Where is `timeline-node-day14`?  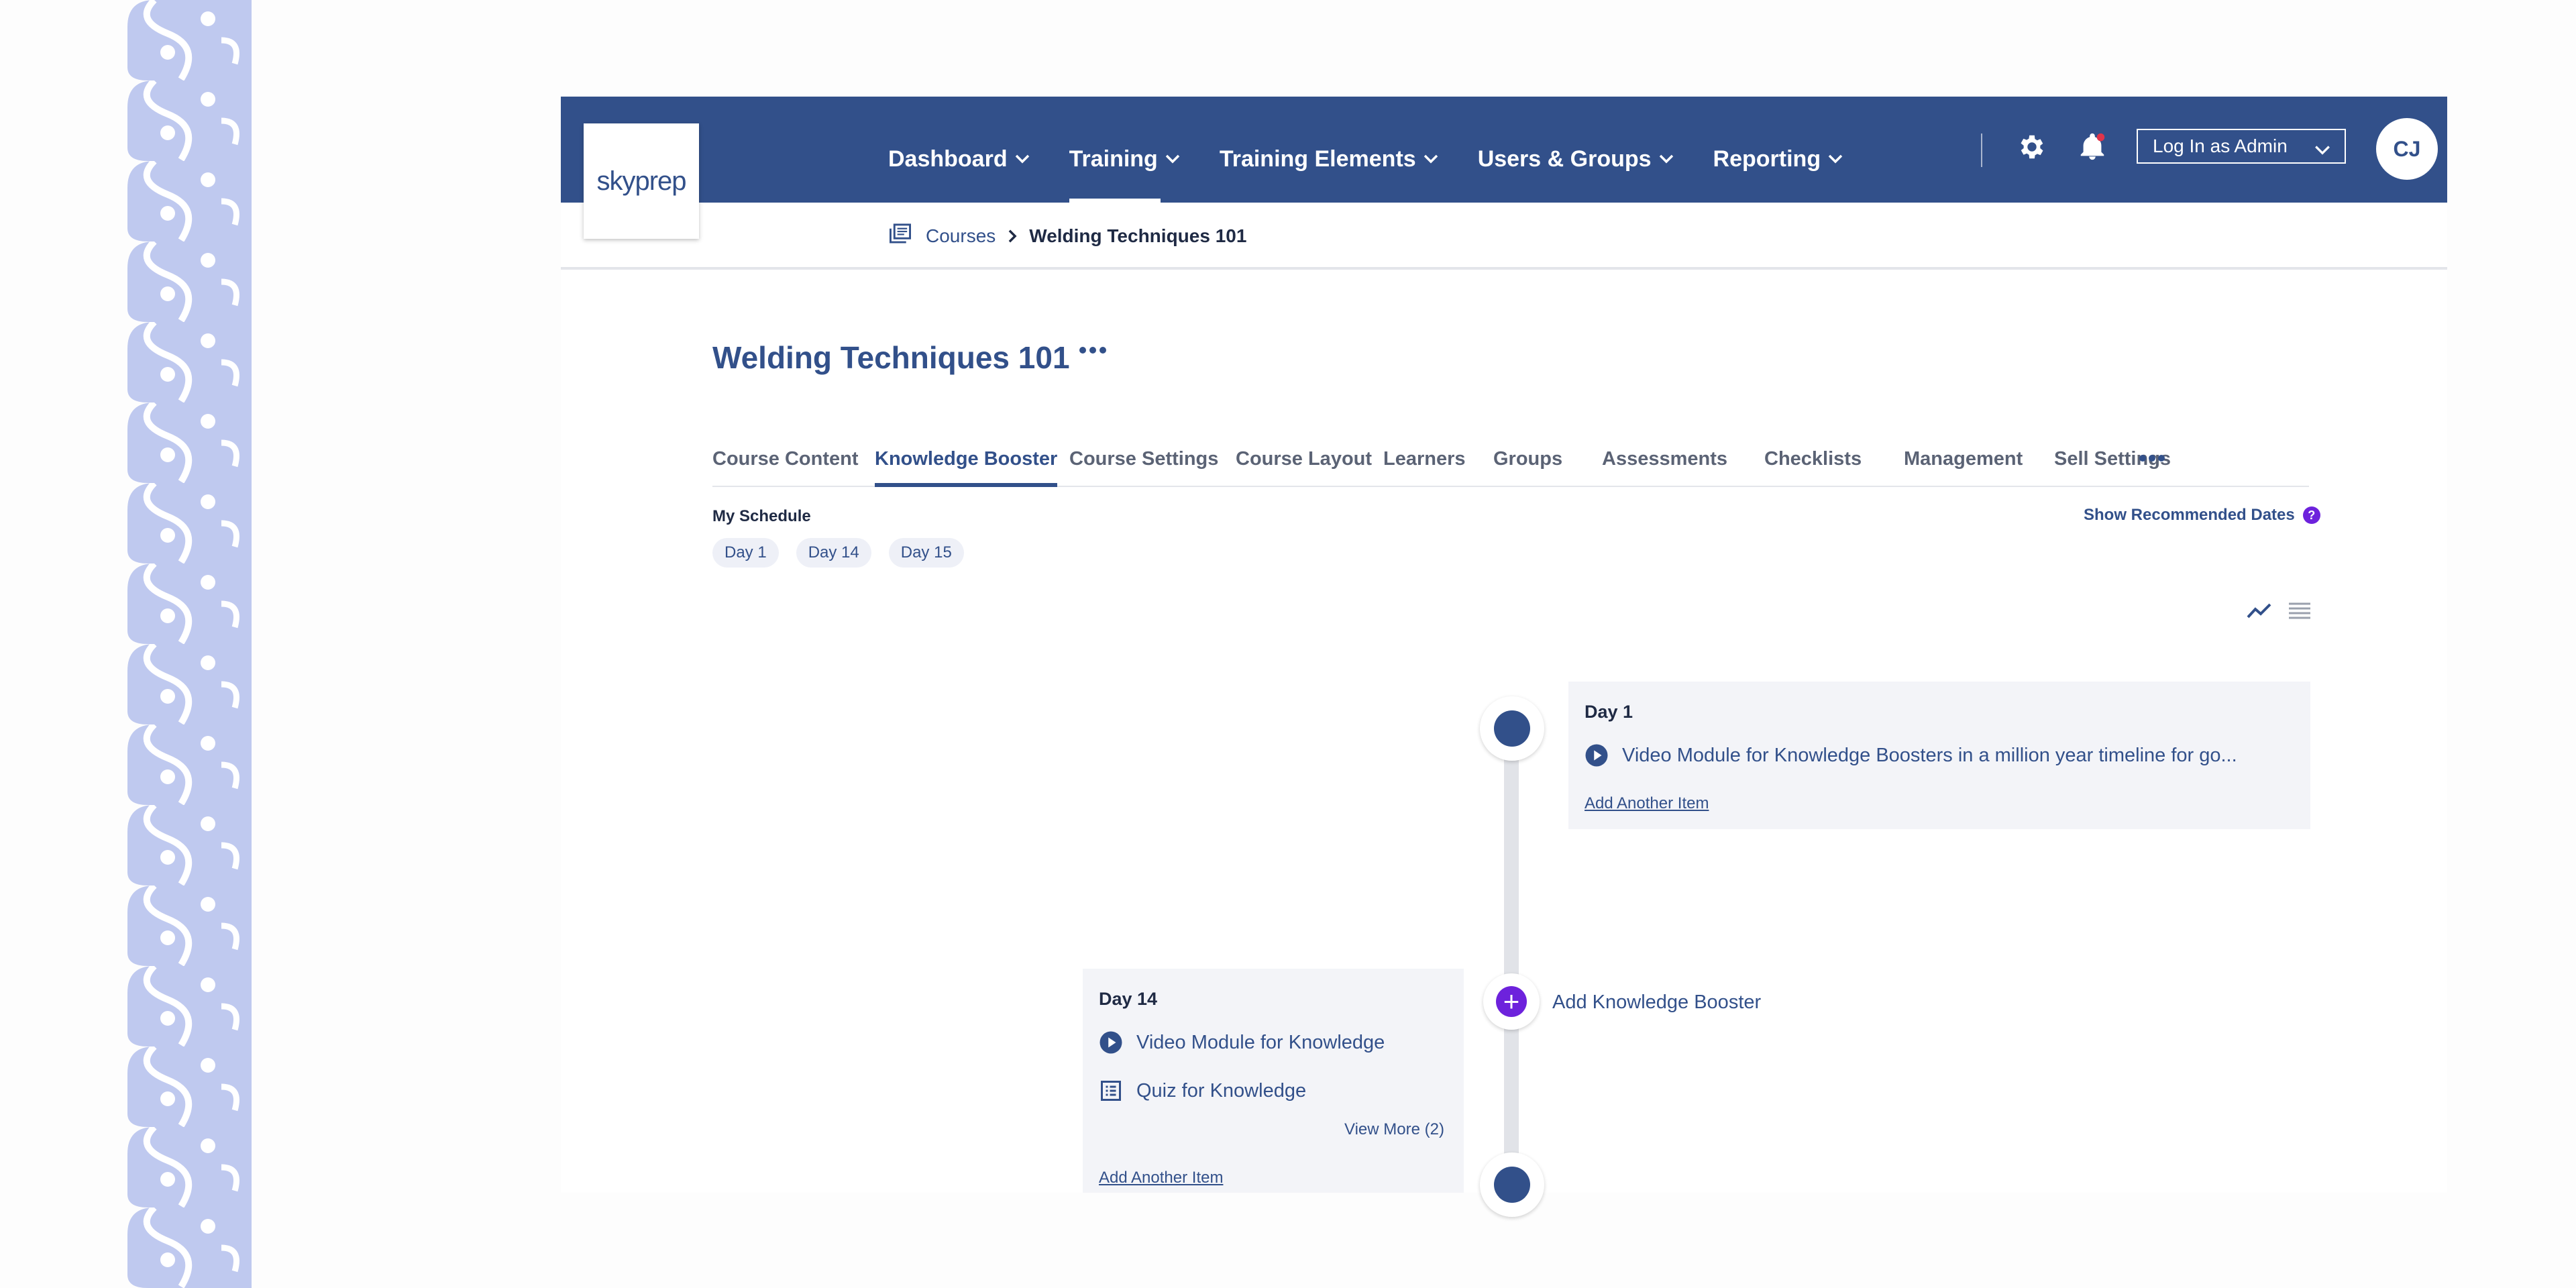 timeline-node-day14 is located at coordinates (1512, 1184).